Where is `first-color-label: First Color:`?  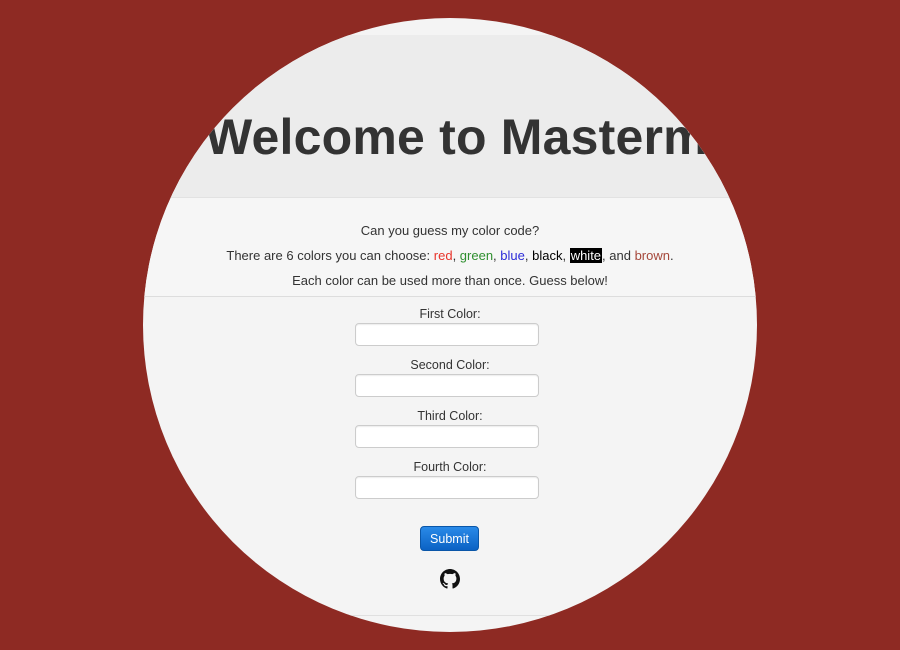 first-color-label: First Color: is located at coordinates (450, 314).